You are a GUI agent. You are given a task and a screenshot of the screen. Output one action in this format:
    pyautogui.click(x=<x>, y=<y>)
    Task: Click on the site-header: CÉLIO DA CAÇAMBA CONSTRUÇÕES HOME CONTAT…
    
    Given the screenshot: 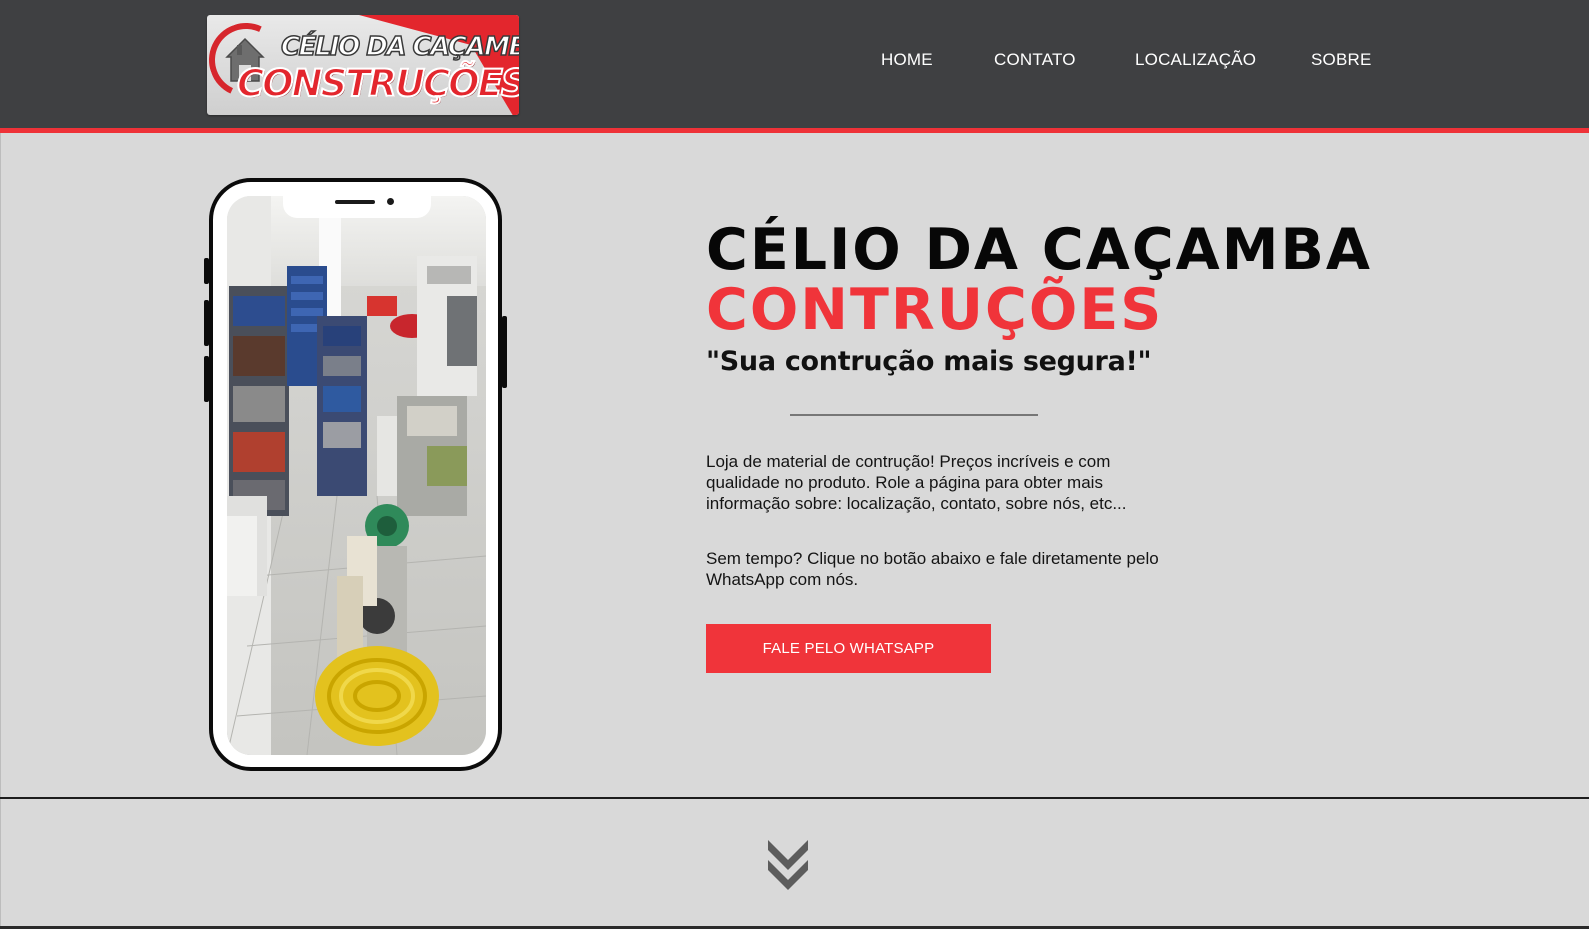 What is the action you would take?
    pyautogui.click(x=794, y=66)
    